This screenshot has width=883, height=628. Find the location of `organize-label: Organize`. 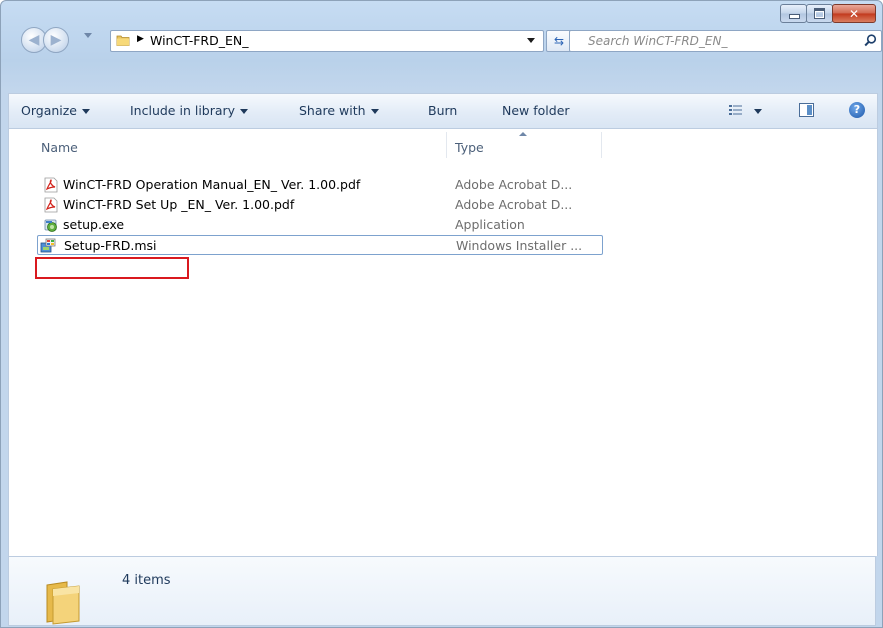

organize-label: Organize is located at coordinates (49, 110).